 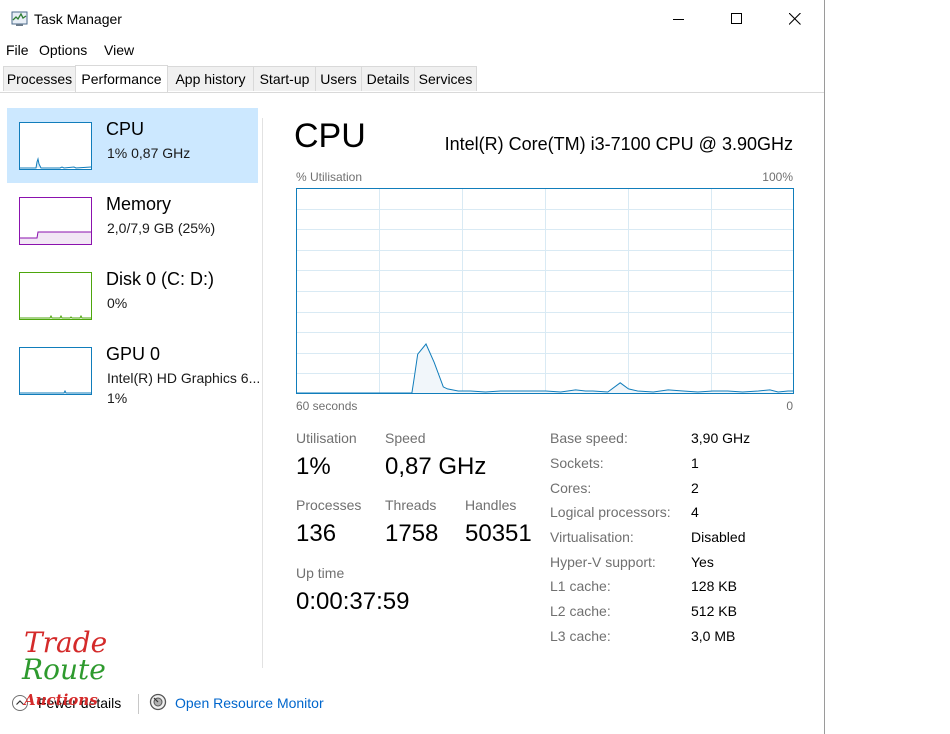 I want to click on resource-item-gpu: GPU 0 Intel(R) HD Graphics 6... 1%, so click(x=134, y=373).